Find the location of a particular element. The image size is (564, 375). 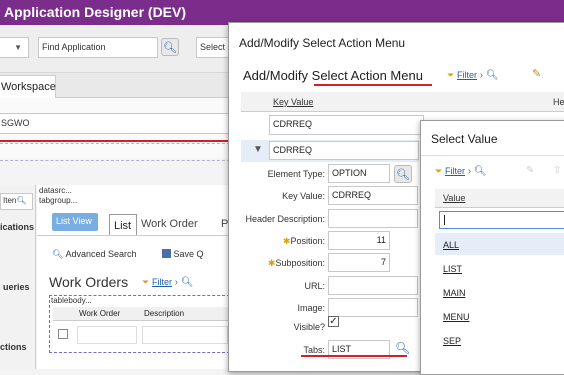

app-select-dropdown: ▼ is located at coordinates (14, 47).